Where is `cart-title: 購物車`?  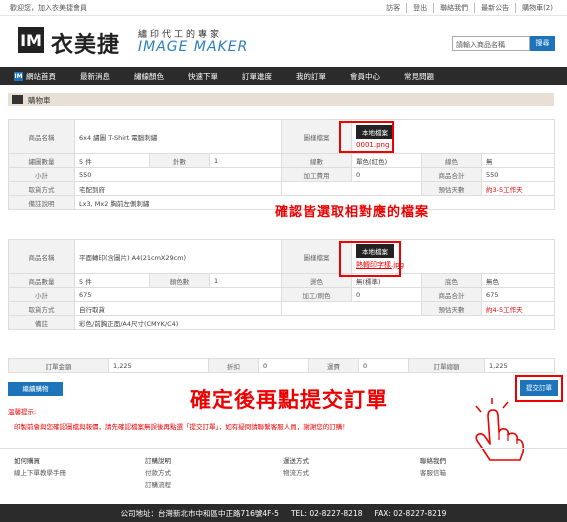 cart-title: 購物車 is located at coordinates (39, 100).